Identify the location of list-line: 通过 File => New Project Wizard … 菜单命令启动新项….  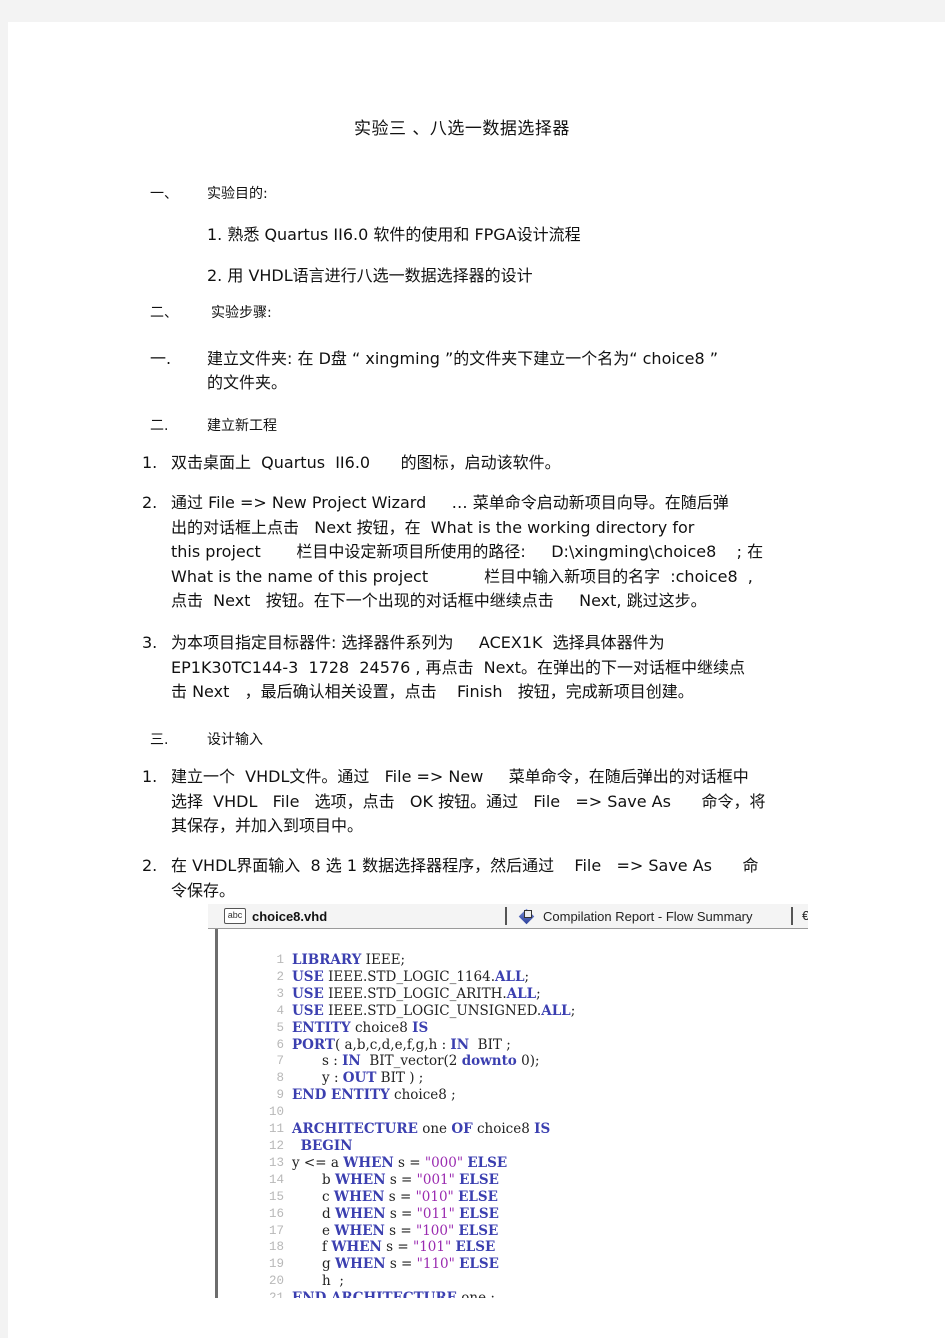
(450, 502).